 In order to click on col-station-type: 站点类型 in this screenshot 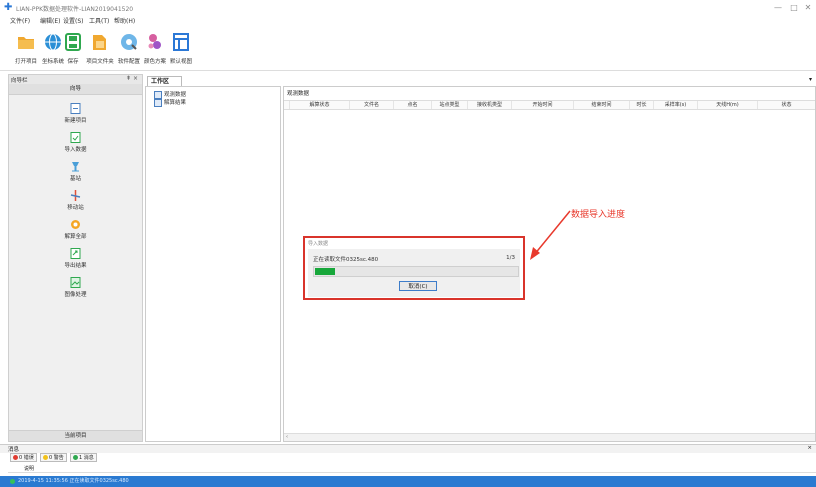, I will do `click(450, 105)`.